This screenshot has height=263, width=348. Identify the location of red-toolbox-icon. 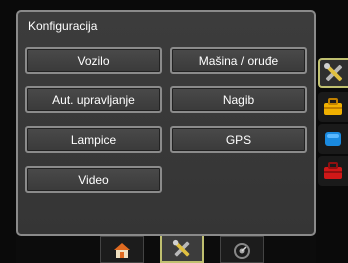
(333, 170).